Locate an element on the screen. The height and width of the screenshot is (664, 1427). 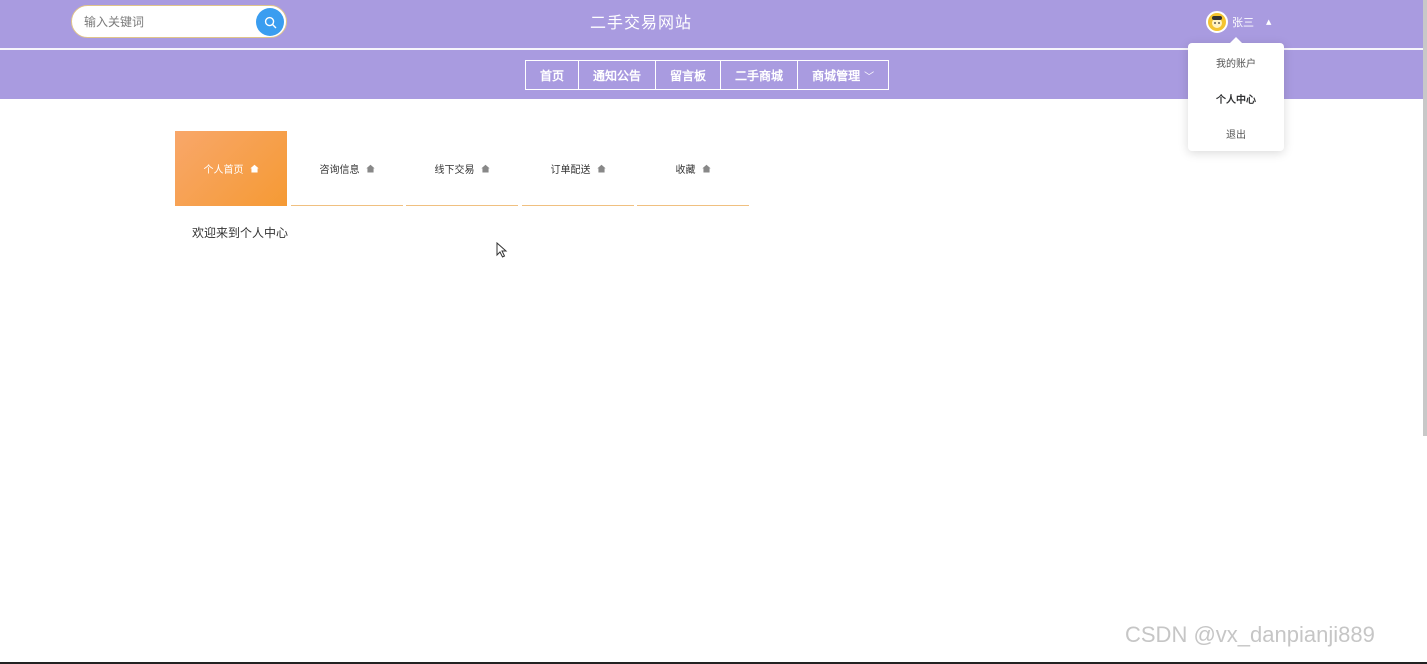
avatar-icon is located at coordinates (1217, 22).